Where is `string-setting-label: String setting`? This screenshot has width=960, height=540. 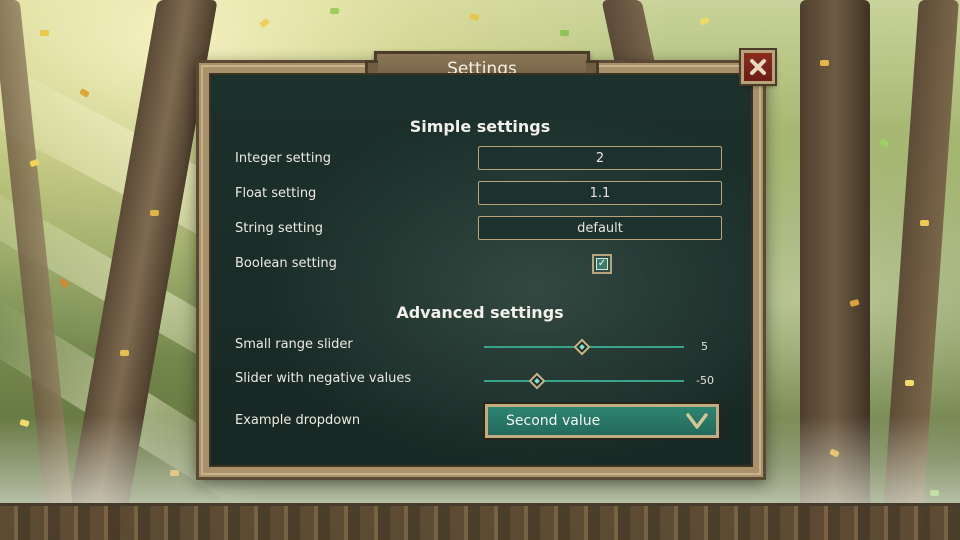
string-setting-label: String setting is located at coordinates (279, 228).